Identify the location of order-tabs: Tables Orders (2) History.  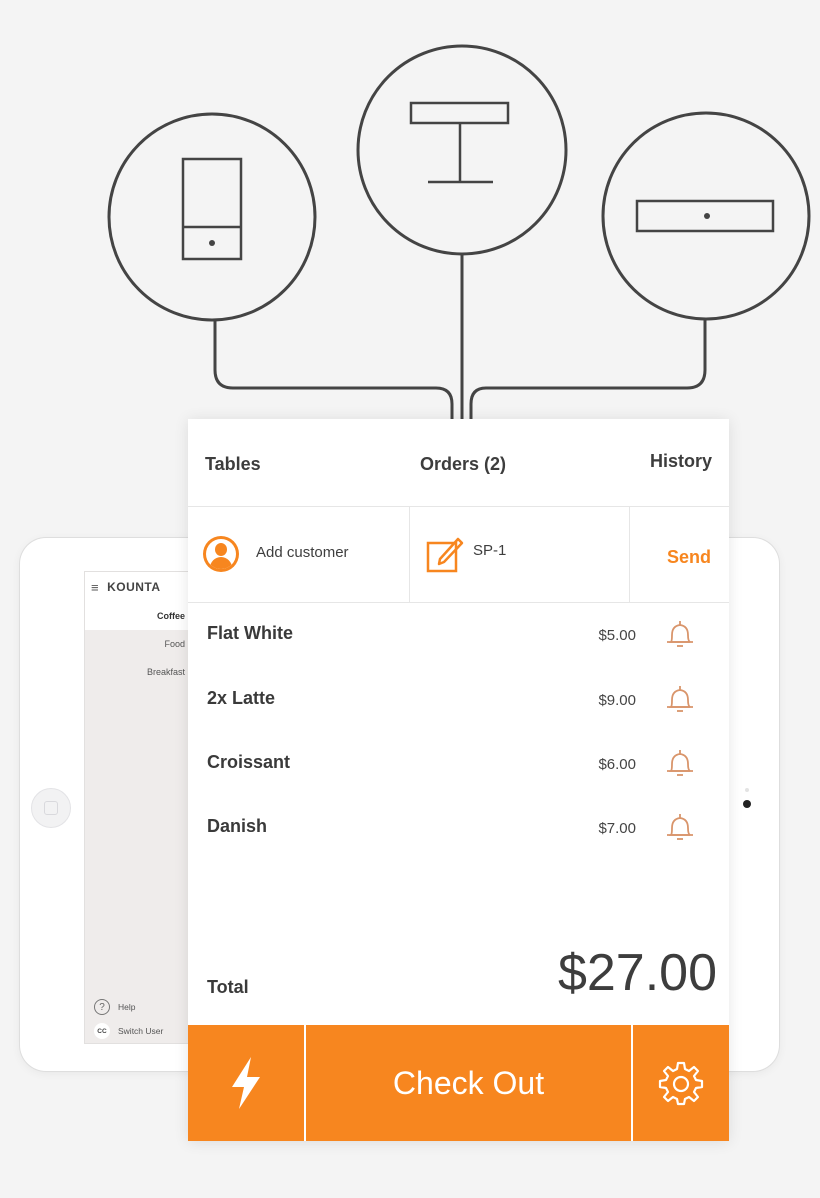
(458, 463).